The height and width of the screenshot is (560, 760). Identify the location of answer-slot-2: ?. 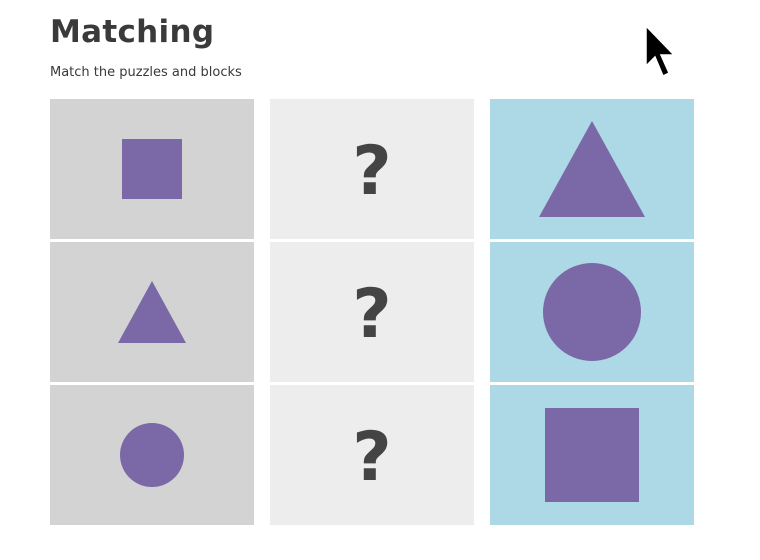
(372, 312).